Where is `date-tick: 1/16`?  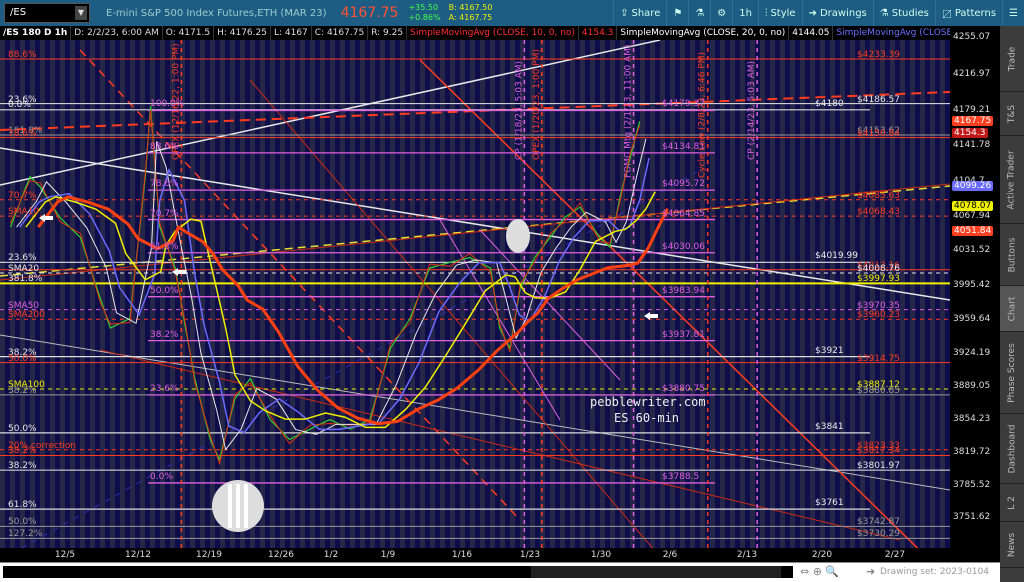
date-tick: 1/16 is located at coordinates (462, 555).